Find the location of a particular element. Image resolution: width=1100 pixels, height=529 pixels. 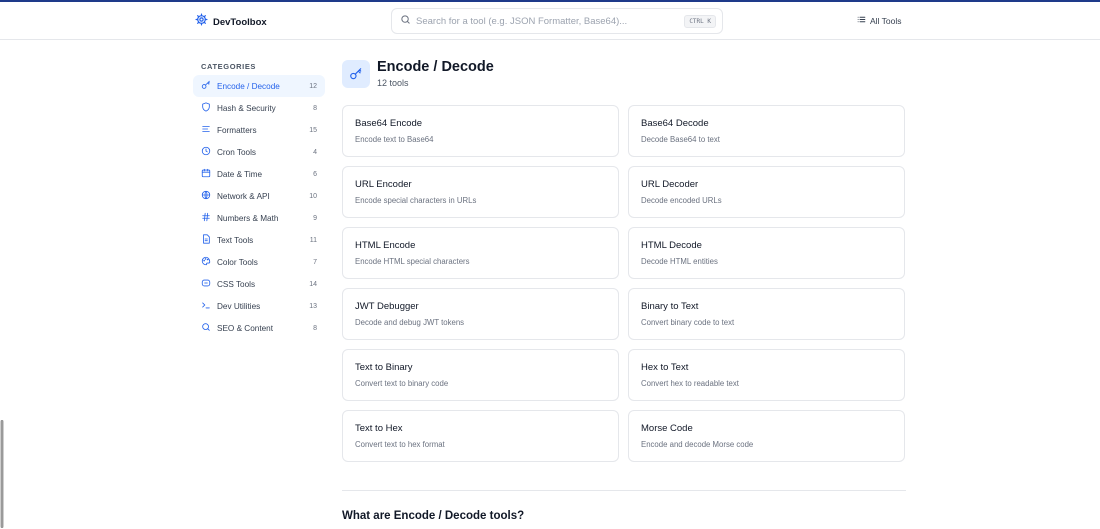

sidebar-item-dev-utilities: Dev Utilities 13 is located at coordinates (259, 306).